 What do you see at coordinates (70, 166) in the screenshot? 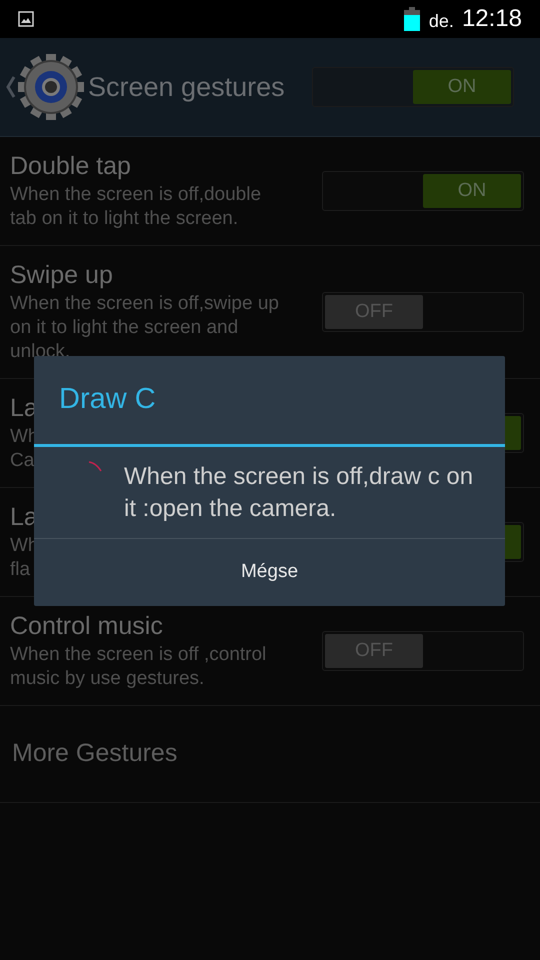
I see `gesture-title: Double tap` at bounding box center [70, 166].